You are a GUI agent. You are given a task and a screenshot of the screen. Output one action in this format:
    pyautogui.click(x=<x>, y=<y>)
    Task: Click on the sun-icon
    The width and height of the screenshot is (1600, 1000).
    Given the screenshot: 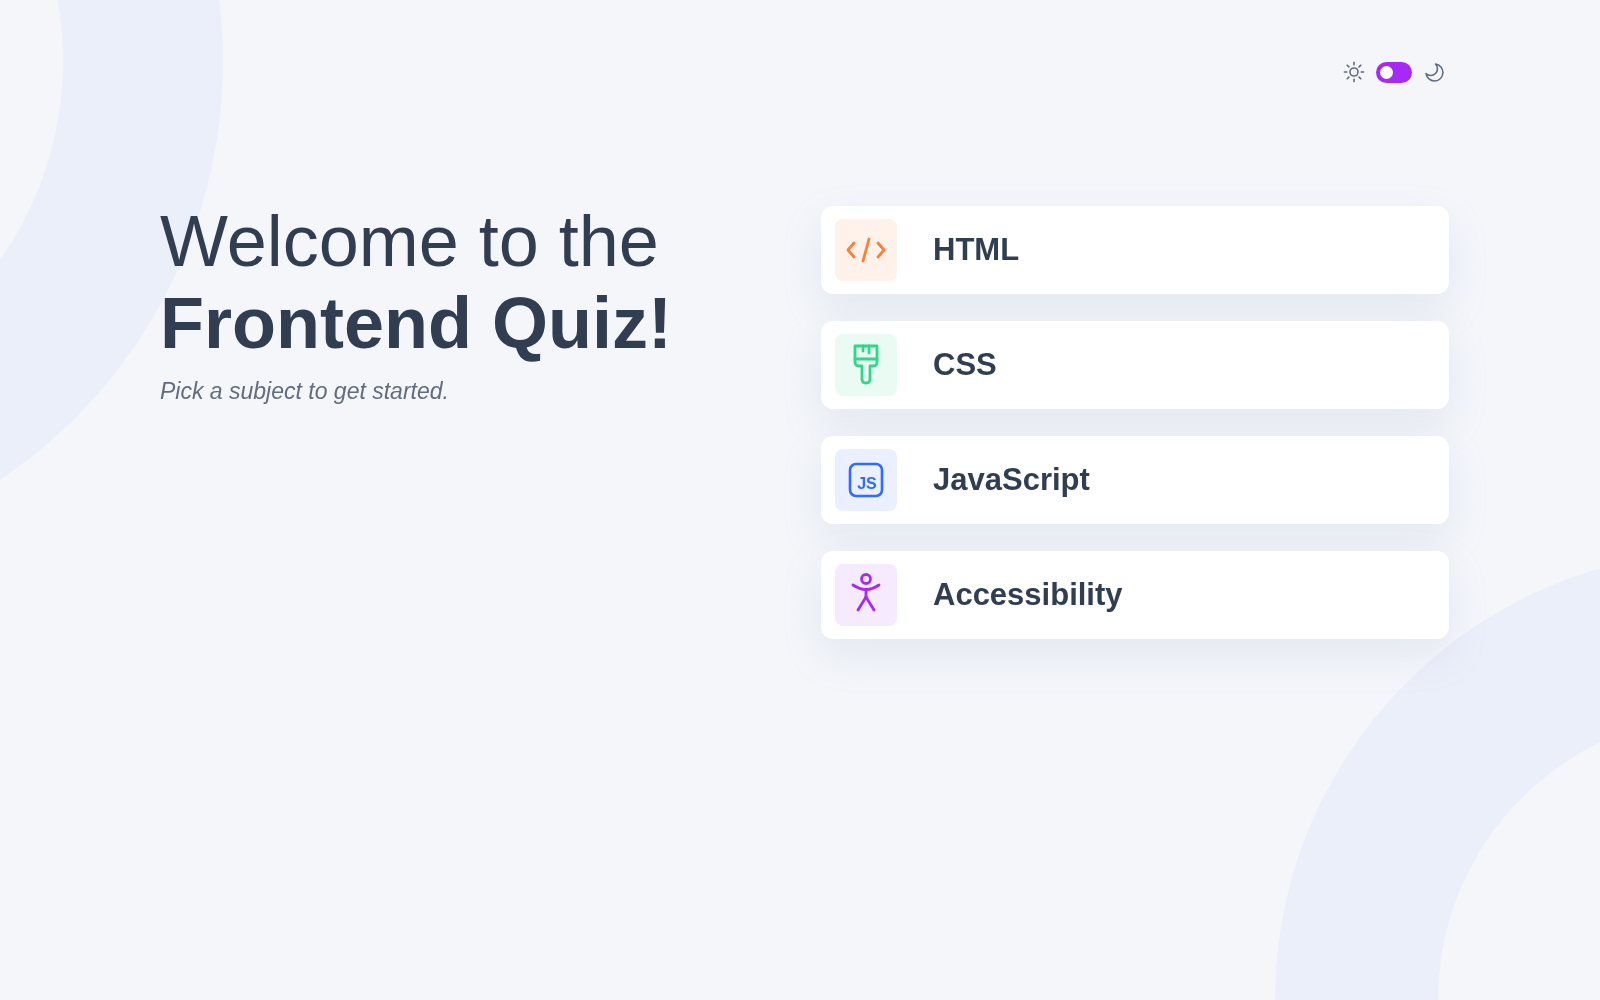 What is the action you would take?
    pyautogui.click(x=1354, y=72)
    